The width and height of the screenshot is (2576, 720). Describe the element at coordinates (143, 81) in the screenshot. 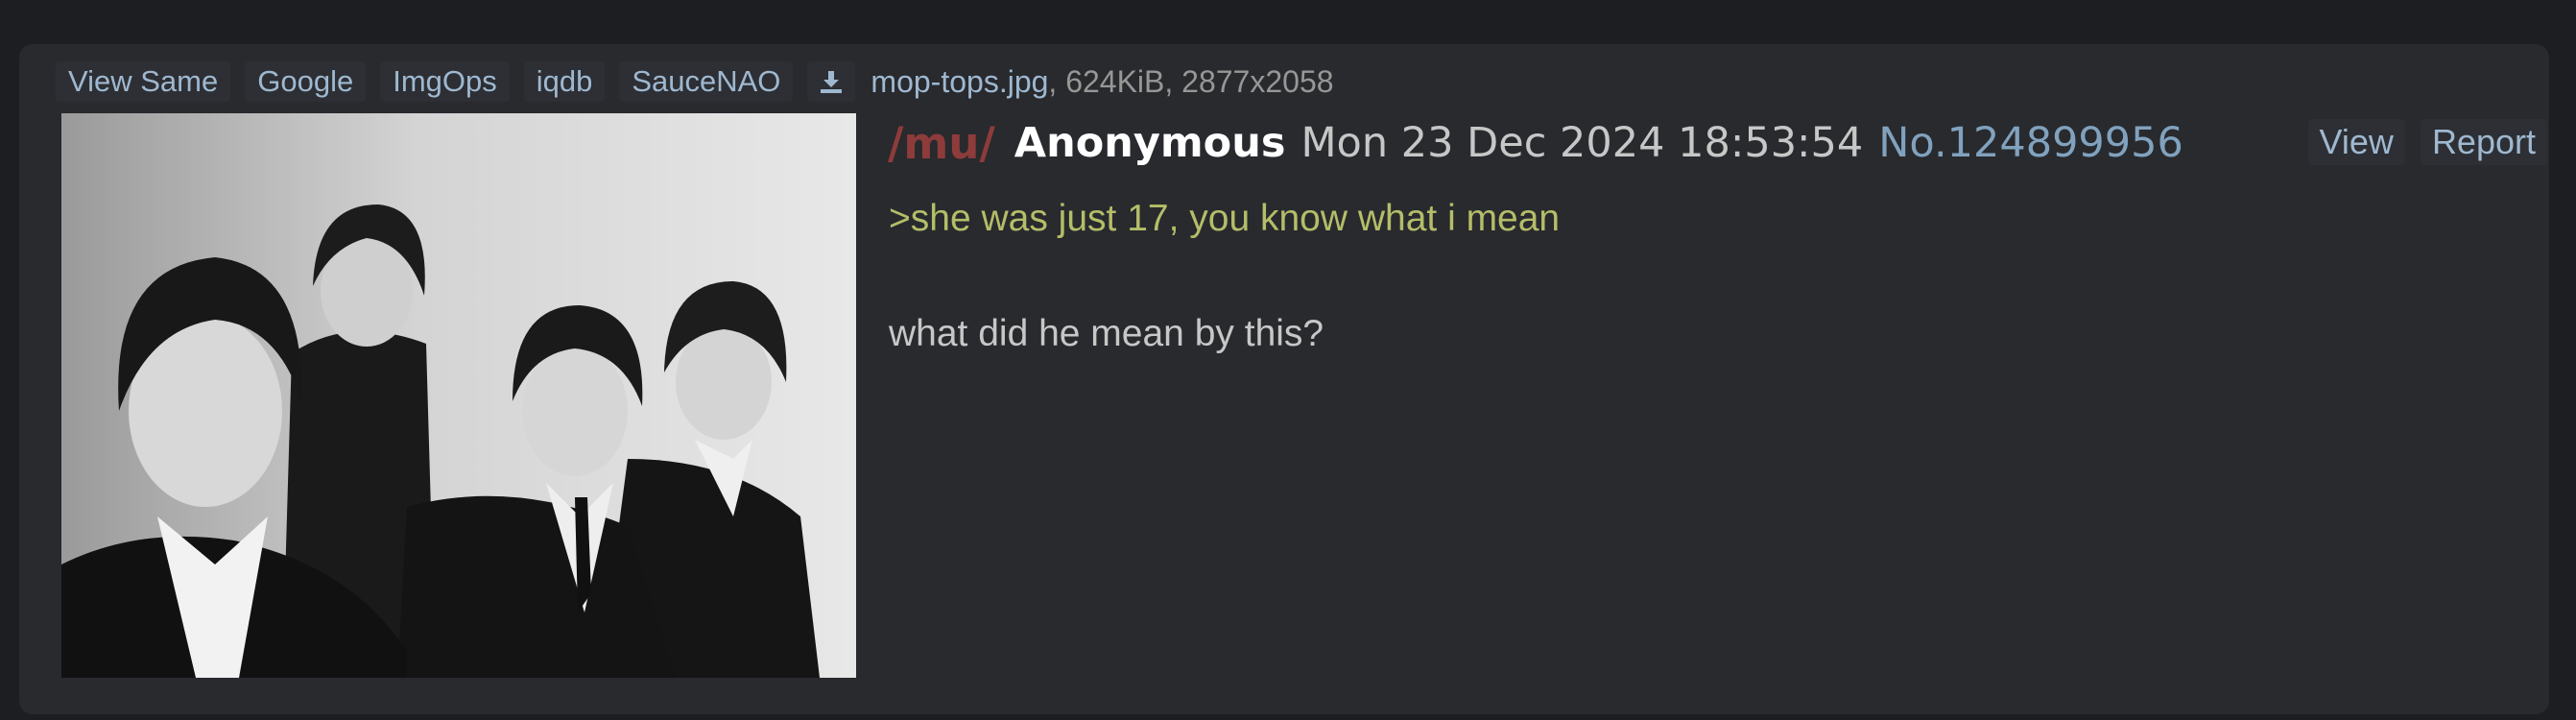

I see `view-same-button: View Same` at that location.